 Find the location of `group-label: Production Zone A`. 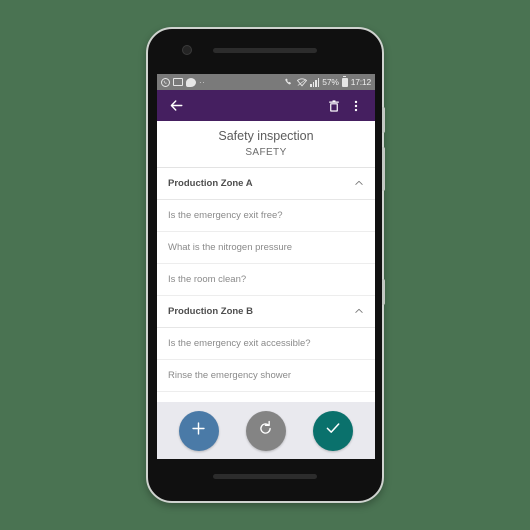

group-label: Production Zone A is located at coordinates (210, 183).